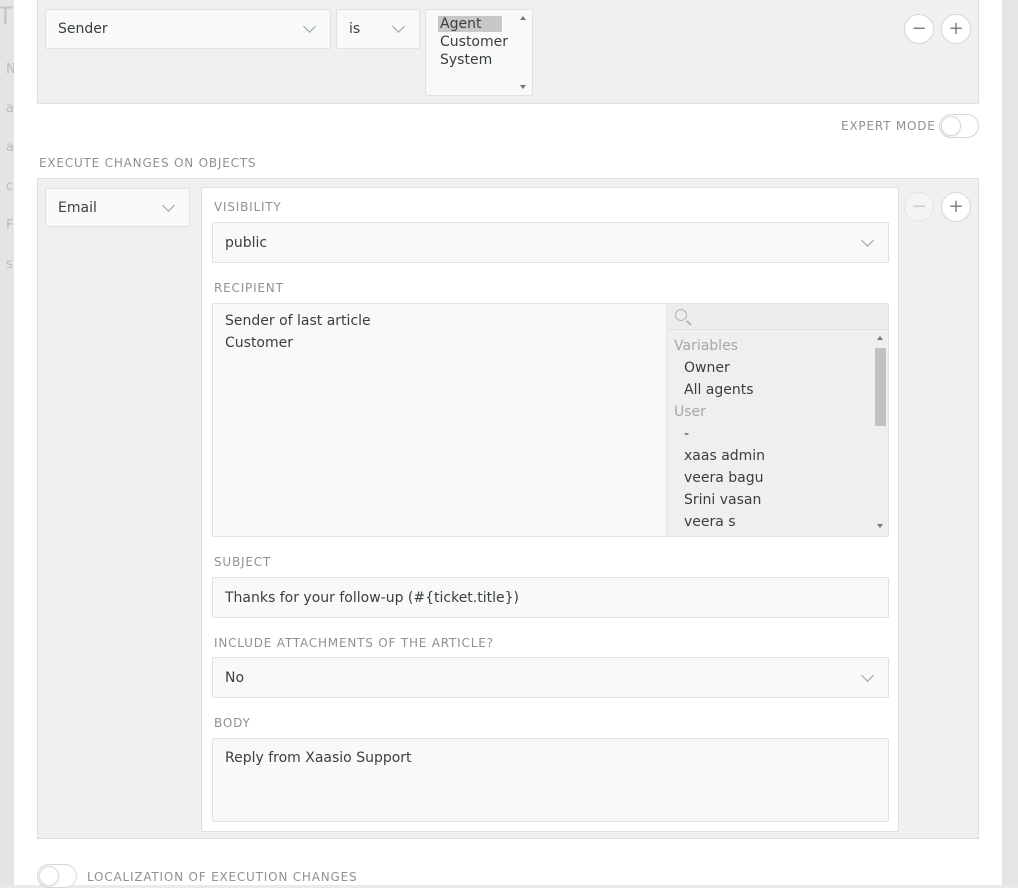 The image size is (1018, 888). What do you see at coordinates (466, 60) in the screenshot?
I see `condition-option-system: System` at bounding box center [466, 60].